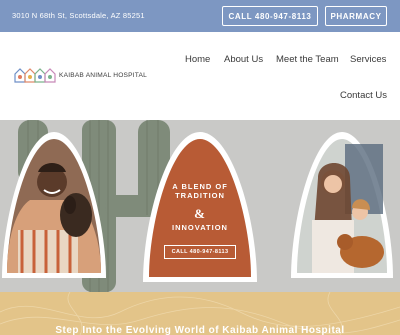 Image resolution: width=400 pixels, height=335 pixels. Describe the element at coordinates (307, 59) in the screenshot. I see `nav-meet-the-team: Meet the Team` at that location.